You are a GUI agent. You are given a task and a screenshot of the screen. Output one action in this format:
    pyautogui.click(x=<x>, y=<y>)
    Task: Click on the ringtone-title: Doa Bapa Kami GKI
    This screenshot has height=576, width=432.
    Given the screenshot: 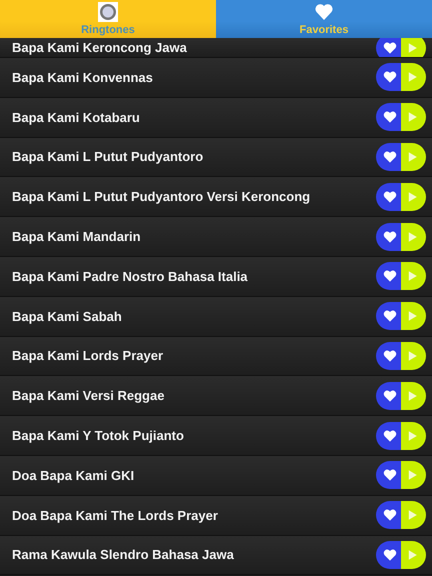 What is the action you would take?
    pyautogui.click(x=73, y=475)
    